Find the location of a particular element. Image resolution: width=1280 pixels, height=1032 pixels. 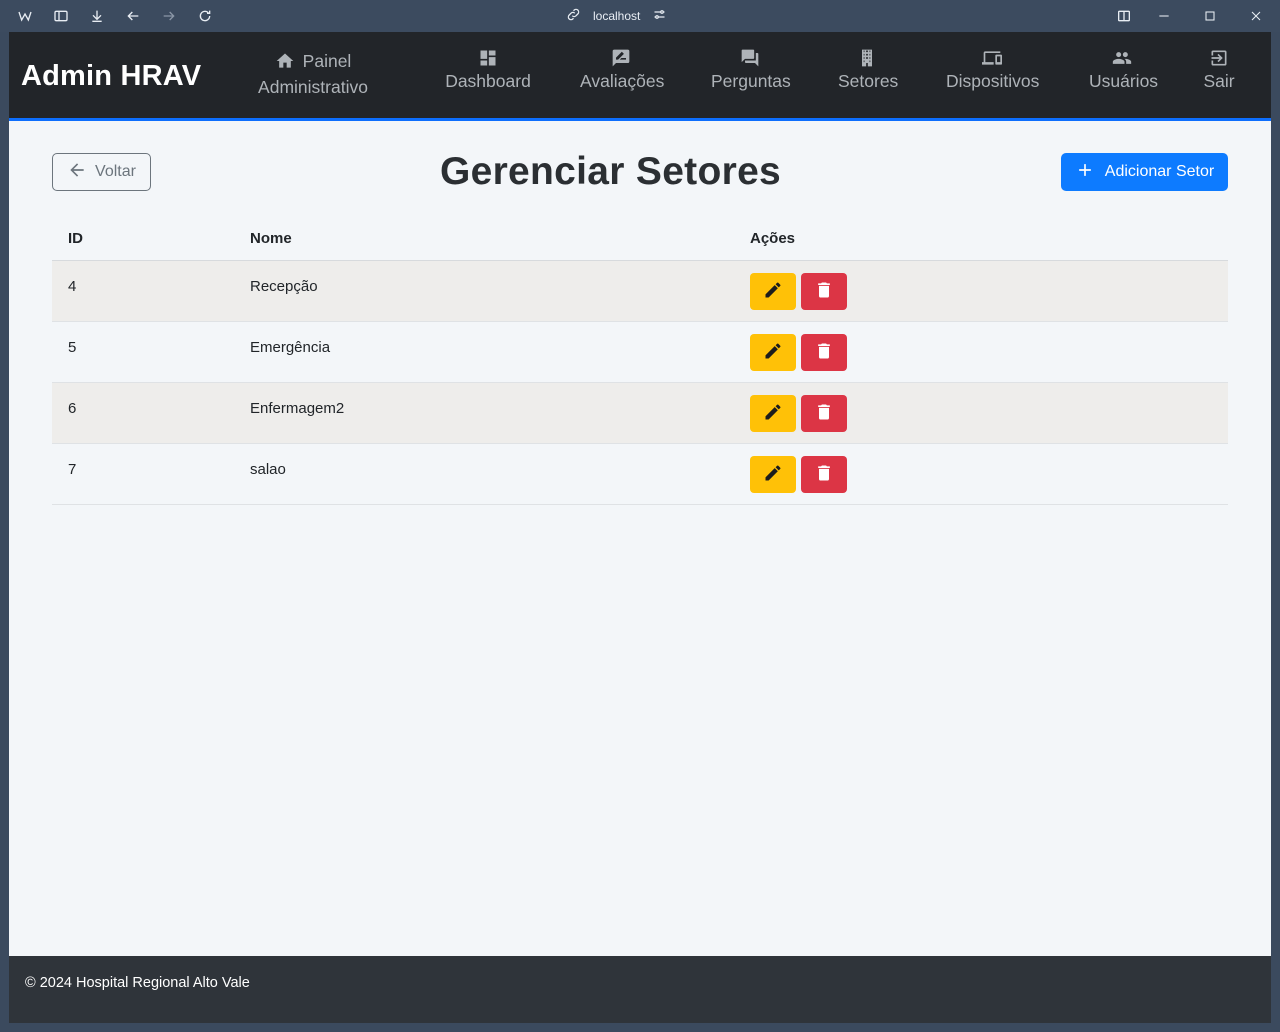

browser-toolbar: localhost is located at coordinates (640, 16).